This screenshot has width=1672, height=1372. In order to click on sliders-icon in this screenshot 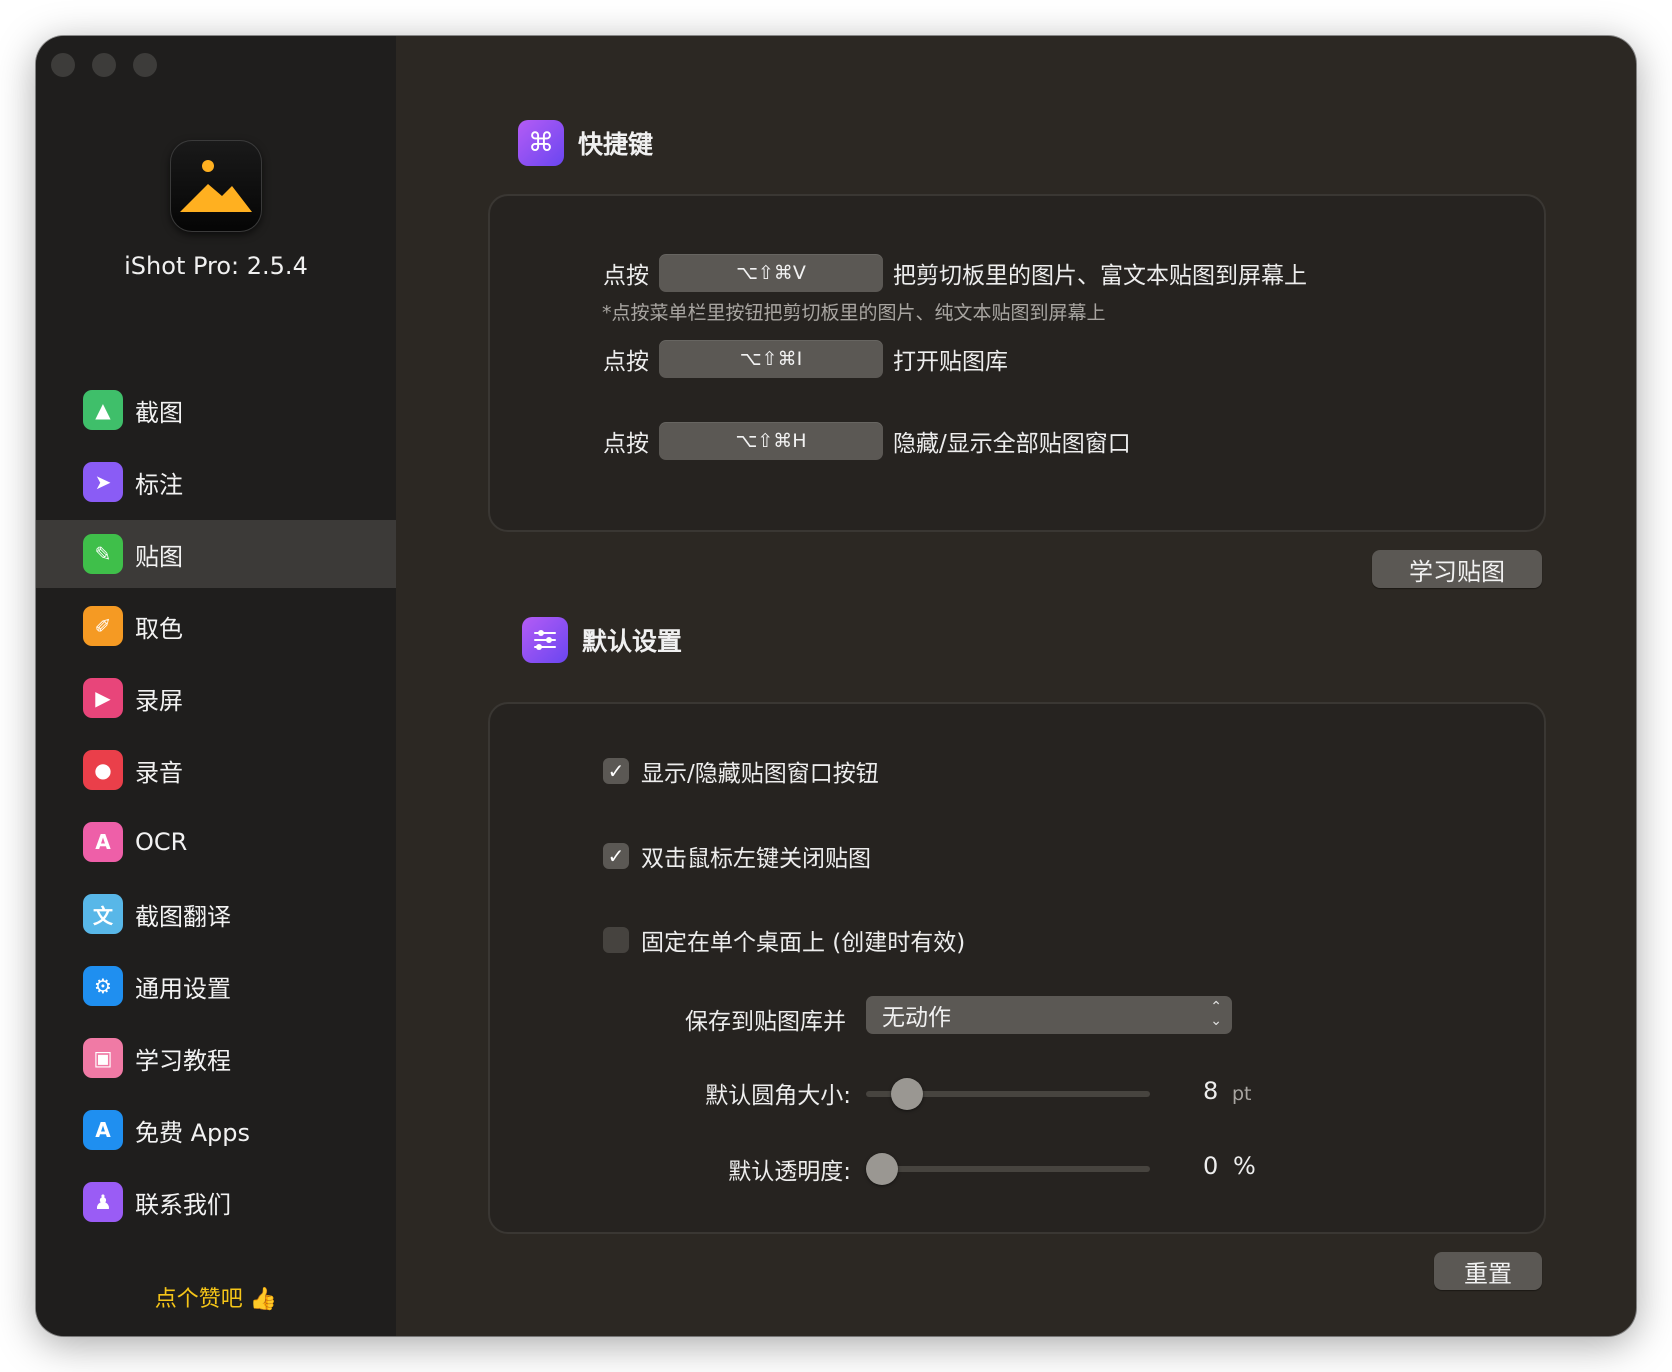, I will do `click(545, 640)`.